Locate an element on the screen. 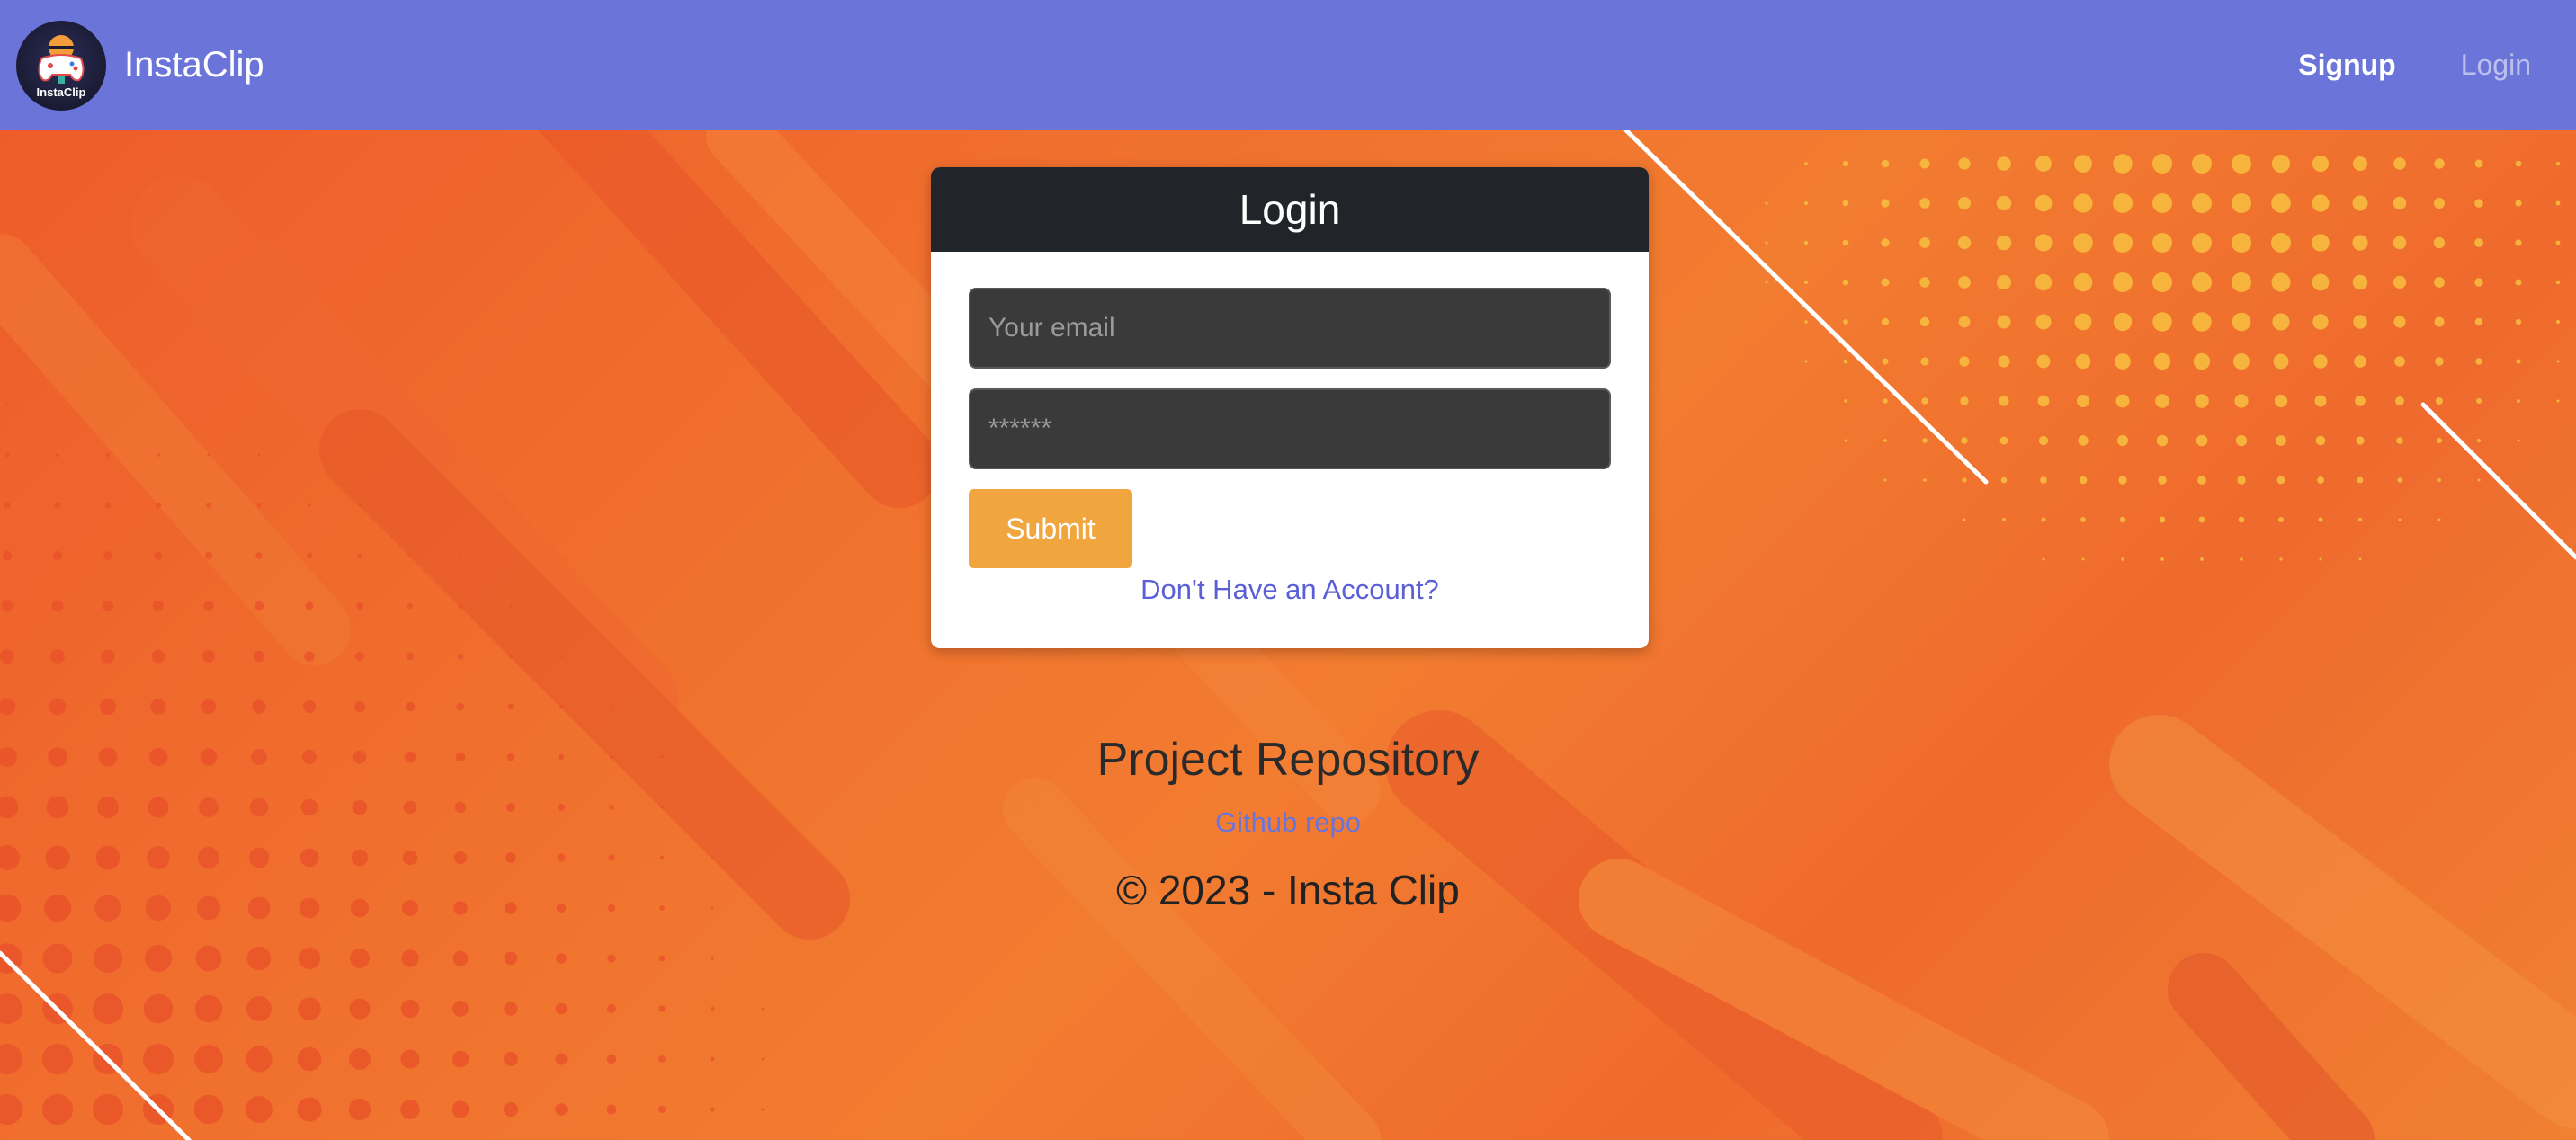  nav-link-signup: Signup is located at coordinates (2346, 65).